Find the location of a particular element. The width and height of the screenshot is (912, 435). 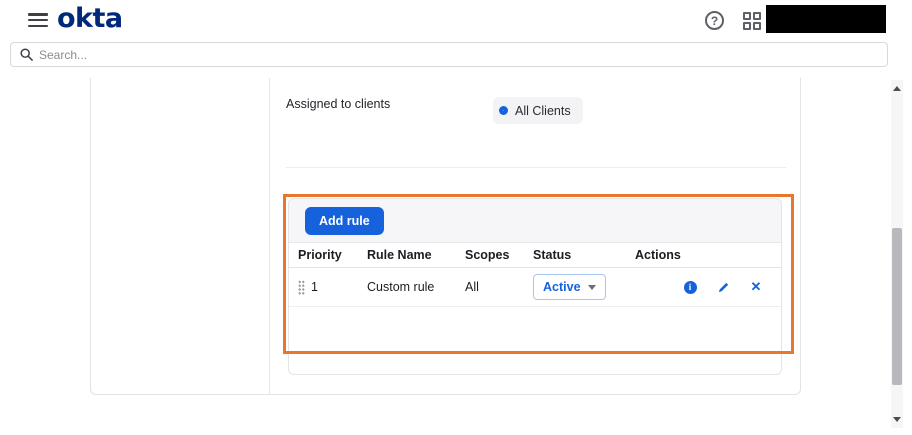

edit-button is located at coordinates (723, 287).